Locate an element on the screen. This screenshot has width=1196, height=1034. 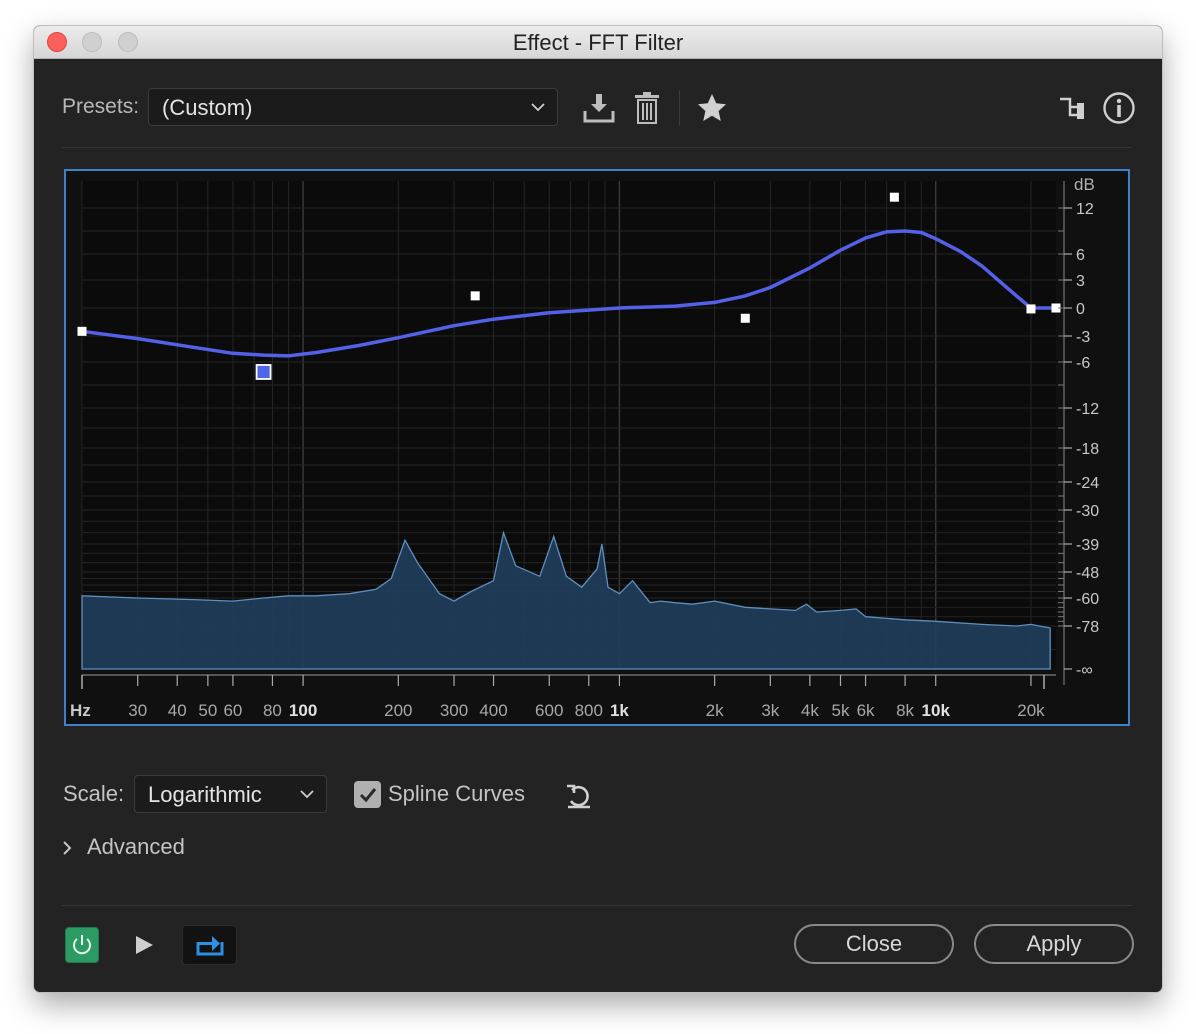
window-title: Effect - FFT Filter is located at coordinates (598, 42).